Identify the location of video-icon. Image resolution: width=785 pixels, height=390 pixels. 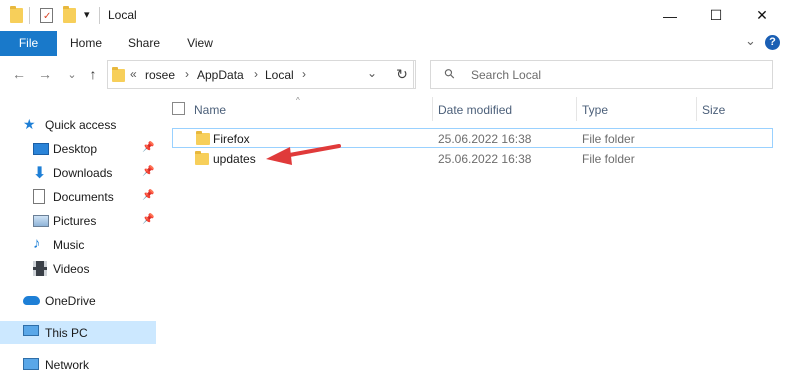
(40, 268).